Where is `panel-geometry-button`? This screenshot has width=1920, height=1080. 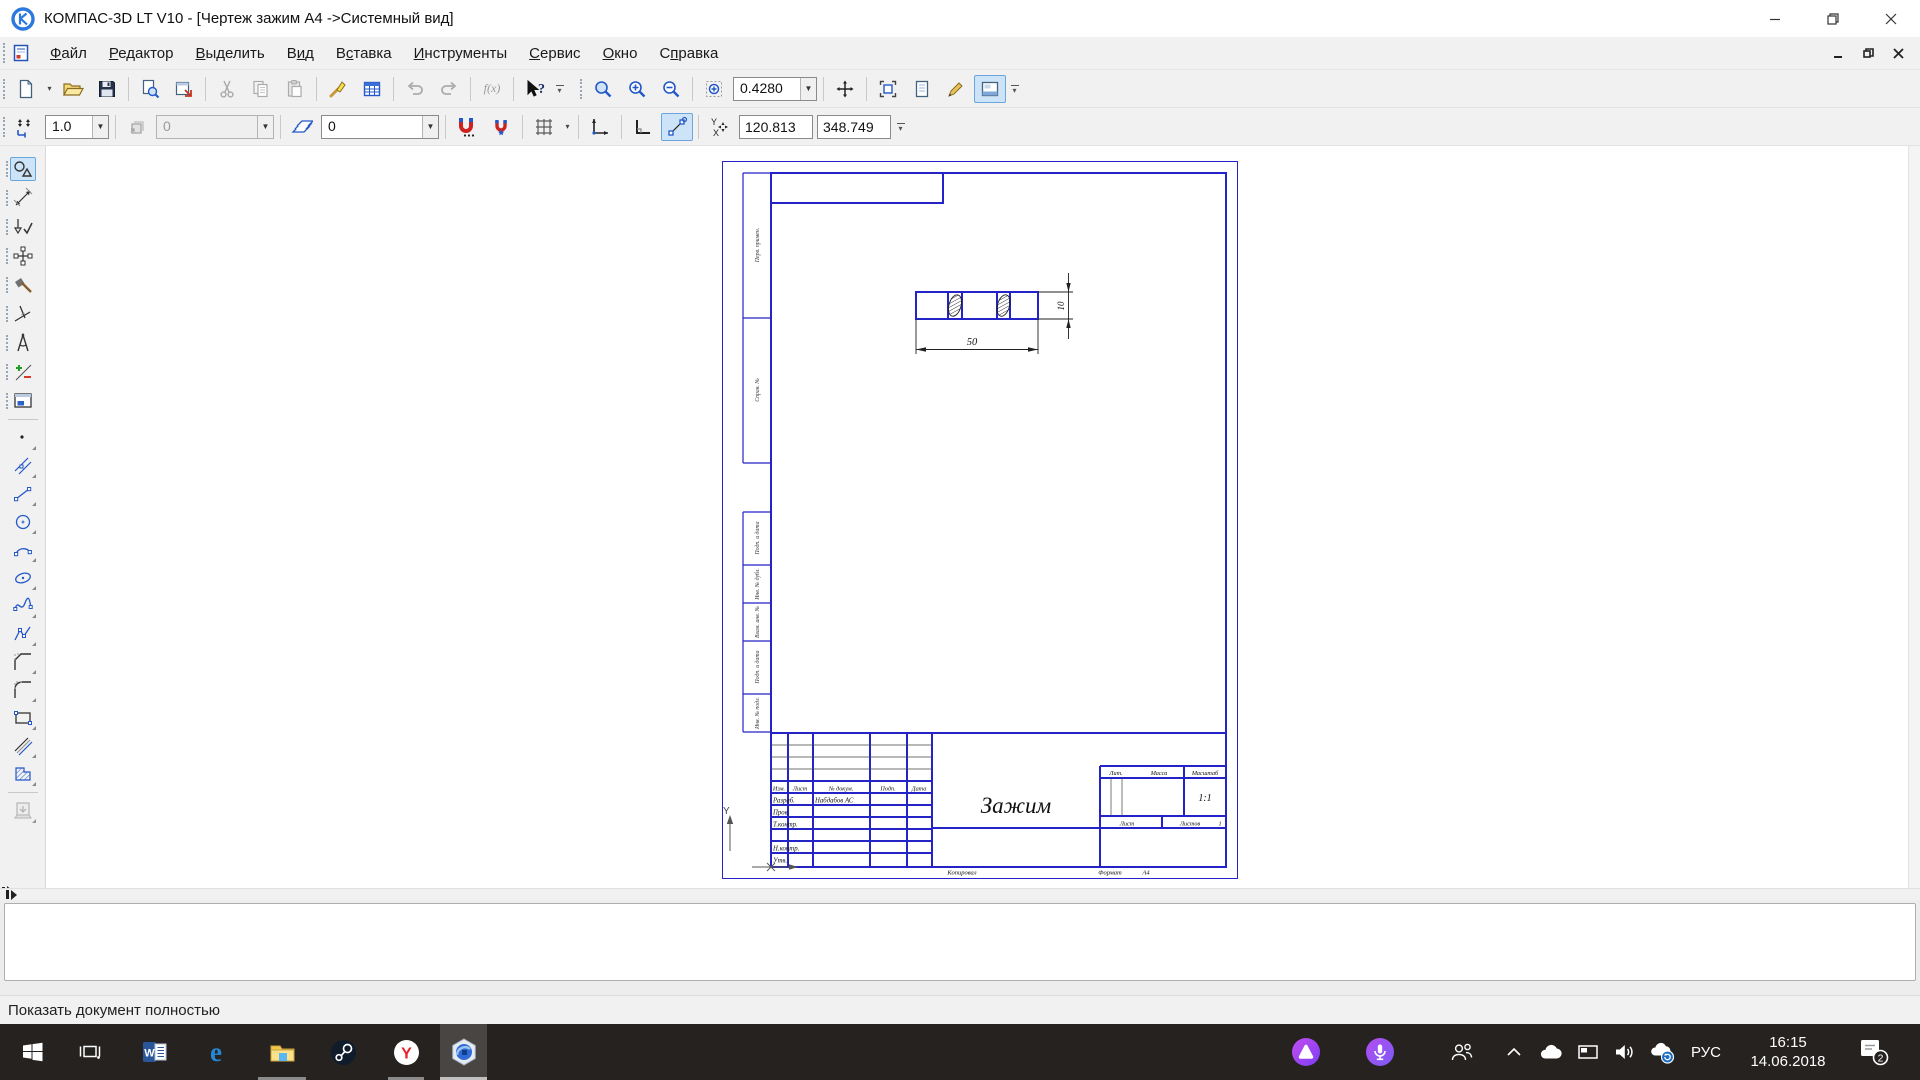
panel-geometry-button is located at coordinates (23, 168).